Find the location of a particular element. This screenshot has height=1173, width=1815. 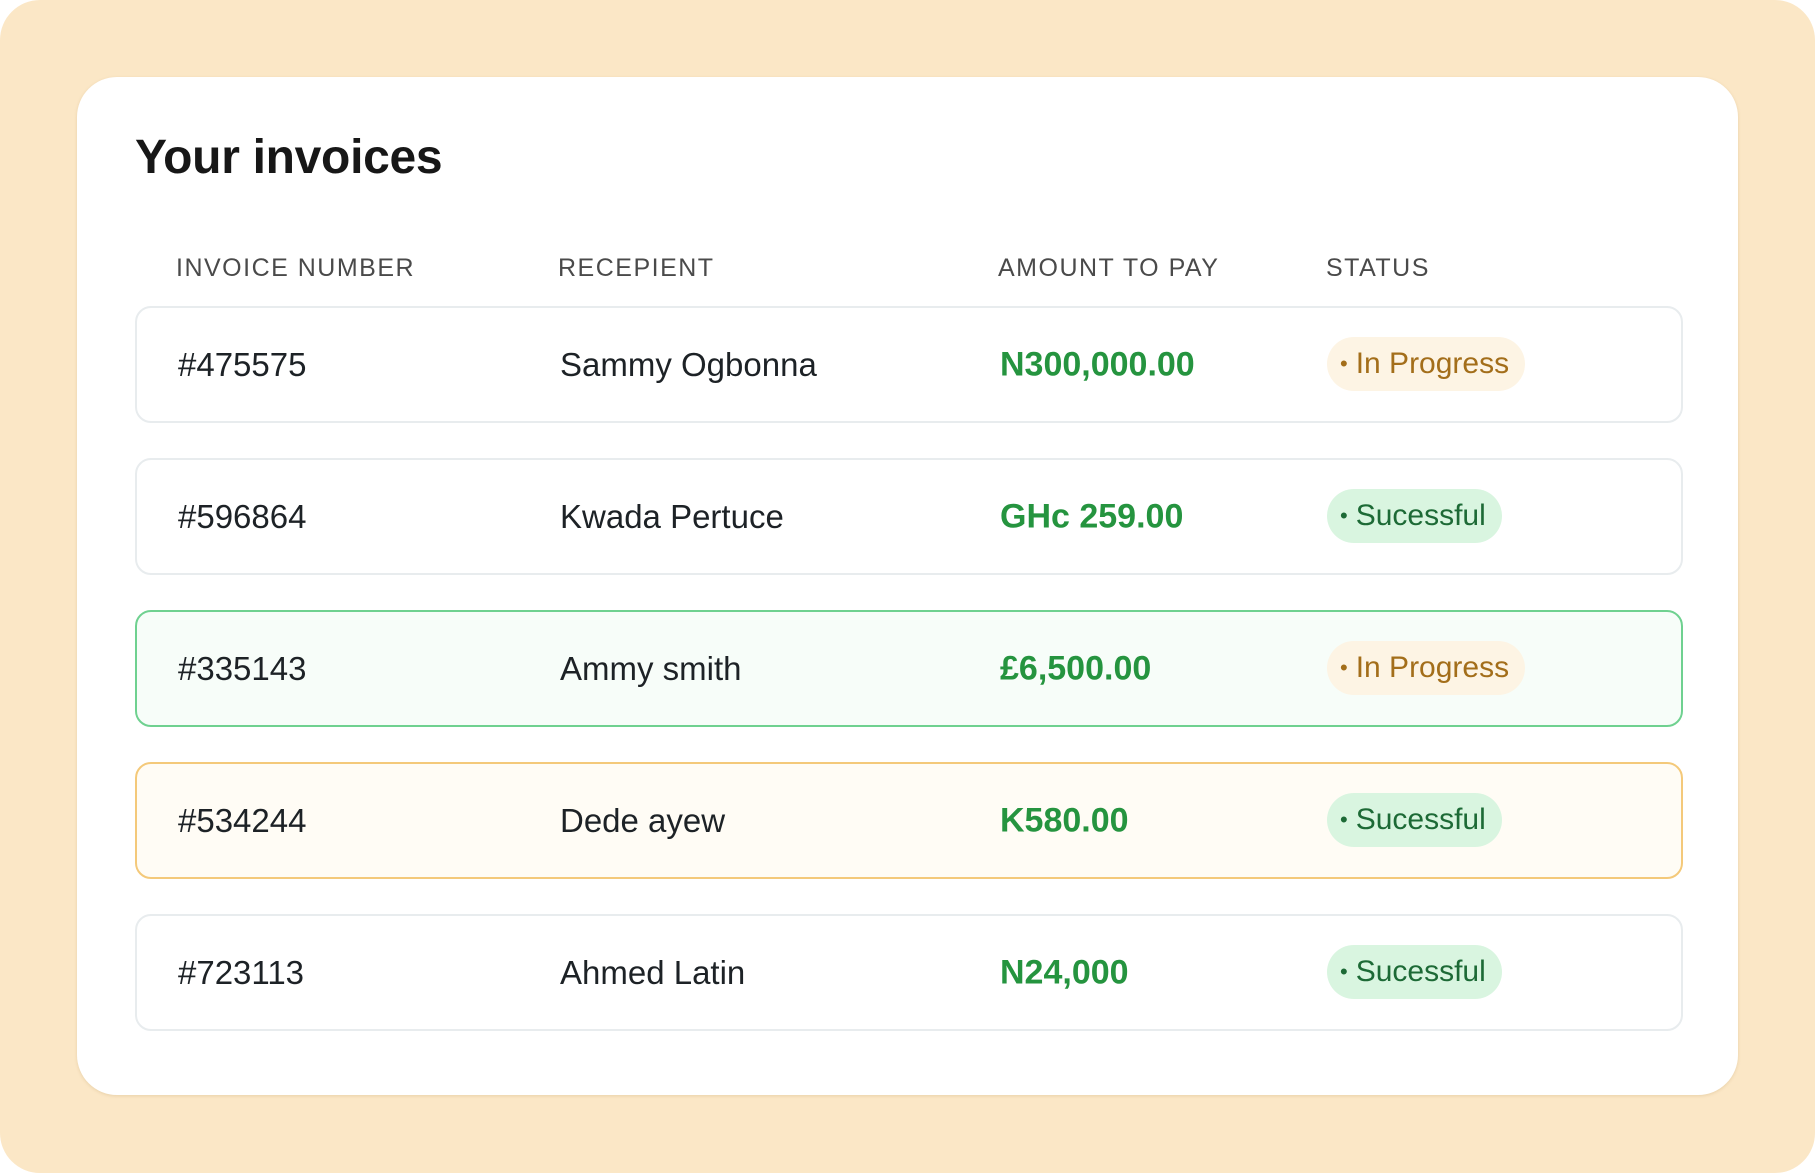

invoice-amount: K580.00 is located at coordinates (1064, 820).